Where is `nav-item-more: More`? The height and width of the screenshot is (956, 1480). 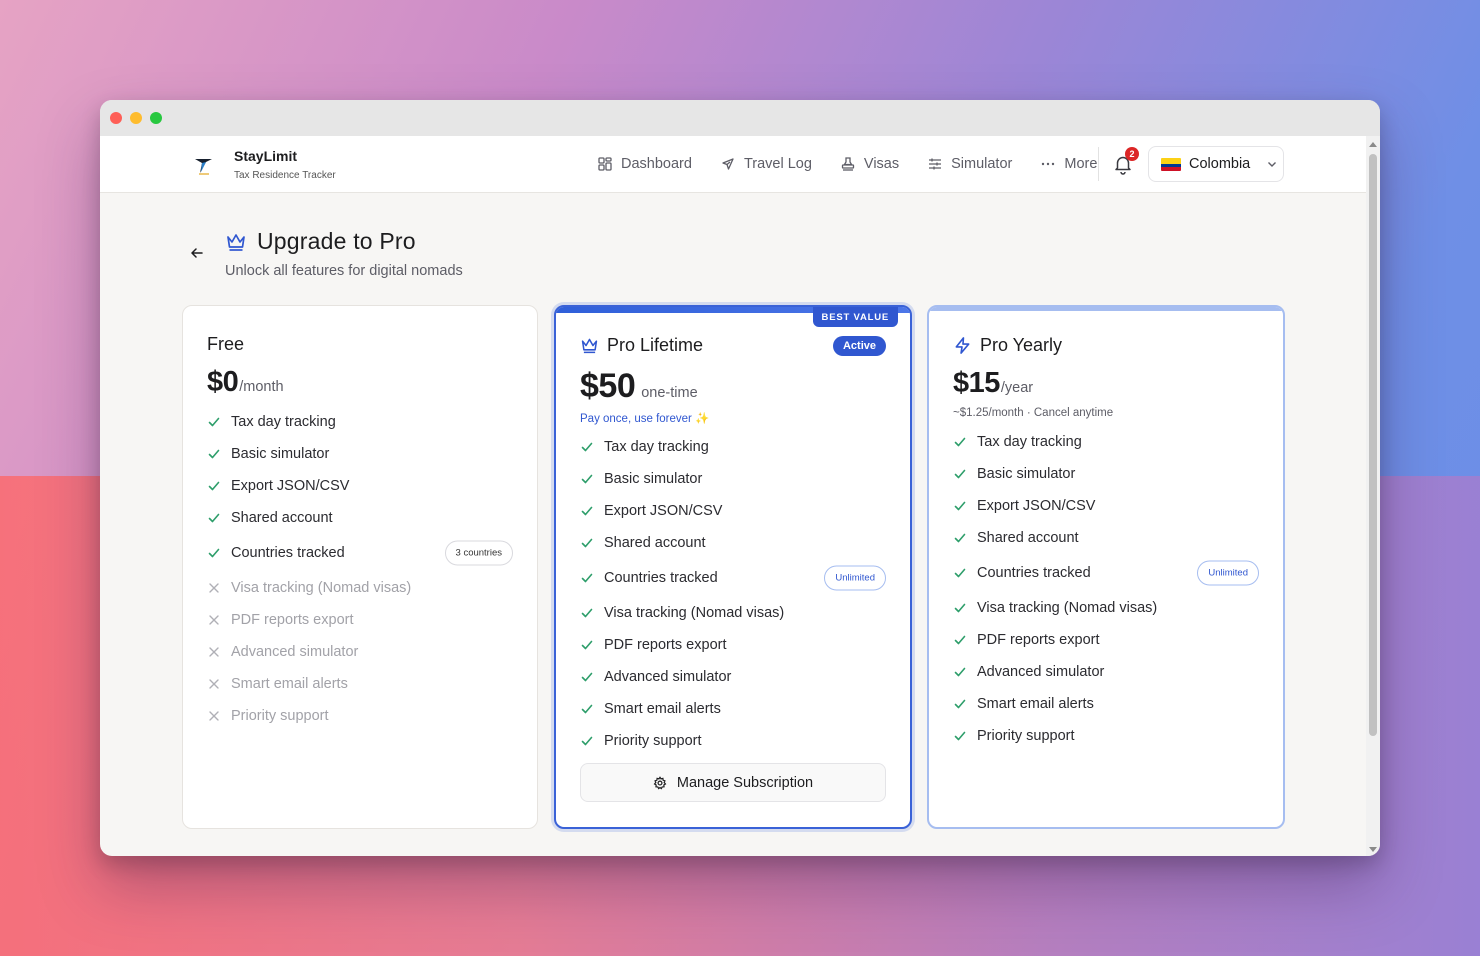 nav-item-more: More is located at coordinates (1068, 164).